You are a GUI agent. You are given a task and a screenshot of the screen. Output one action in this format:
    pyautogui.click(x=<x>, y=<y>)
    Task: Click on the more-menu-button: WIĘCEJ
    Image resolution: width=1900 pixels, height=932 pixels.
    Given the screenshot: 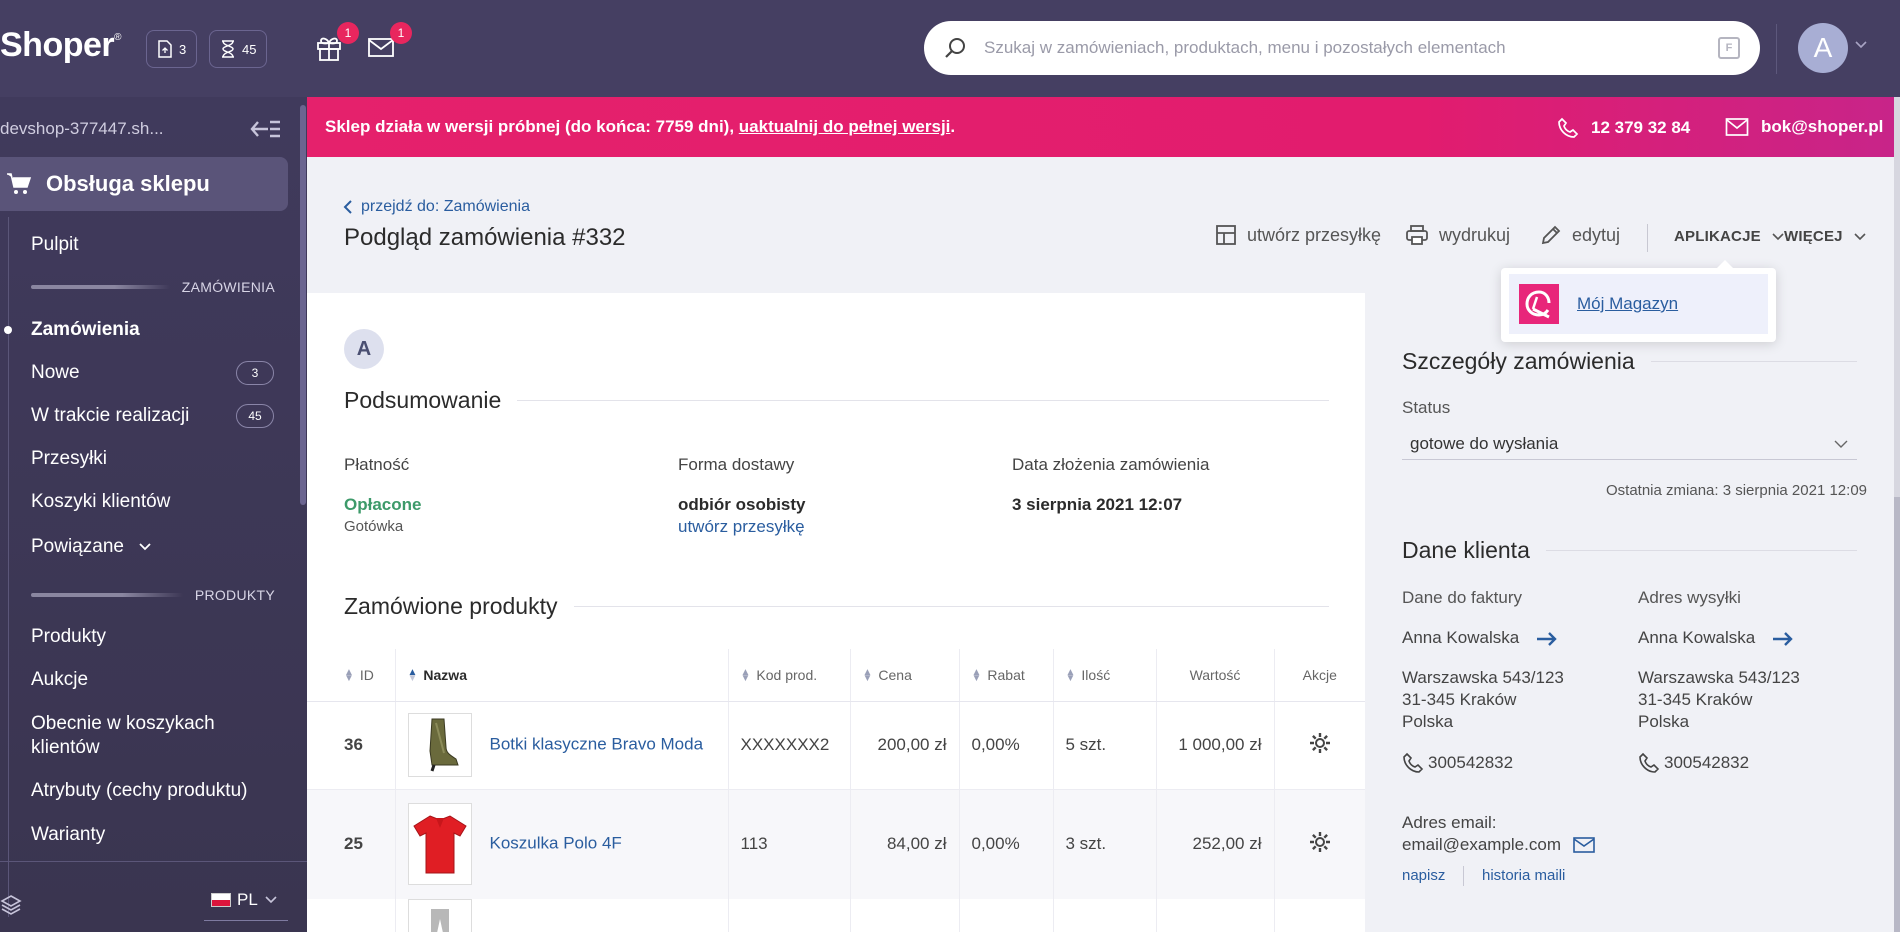 What is the action you would take?
    pyautogui.click(x=1825, y=236)
    